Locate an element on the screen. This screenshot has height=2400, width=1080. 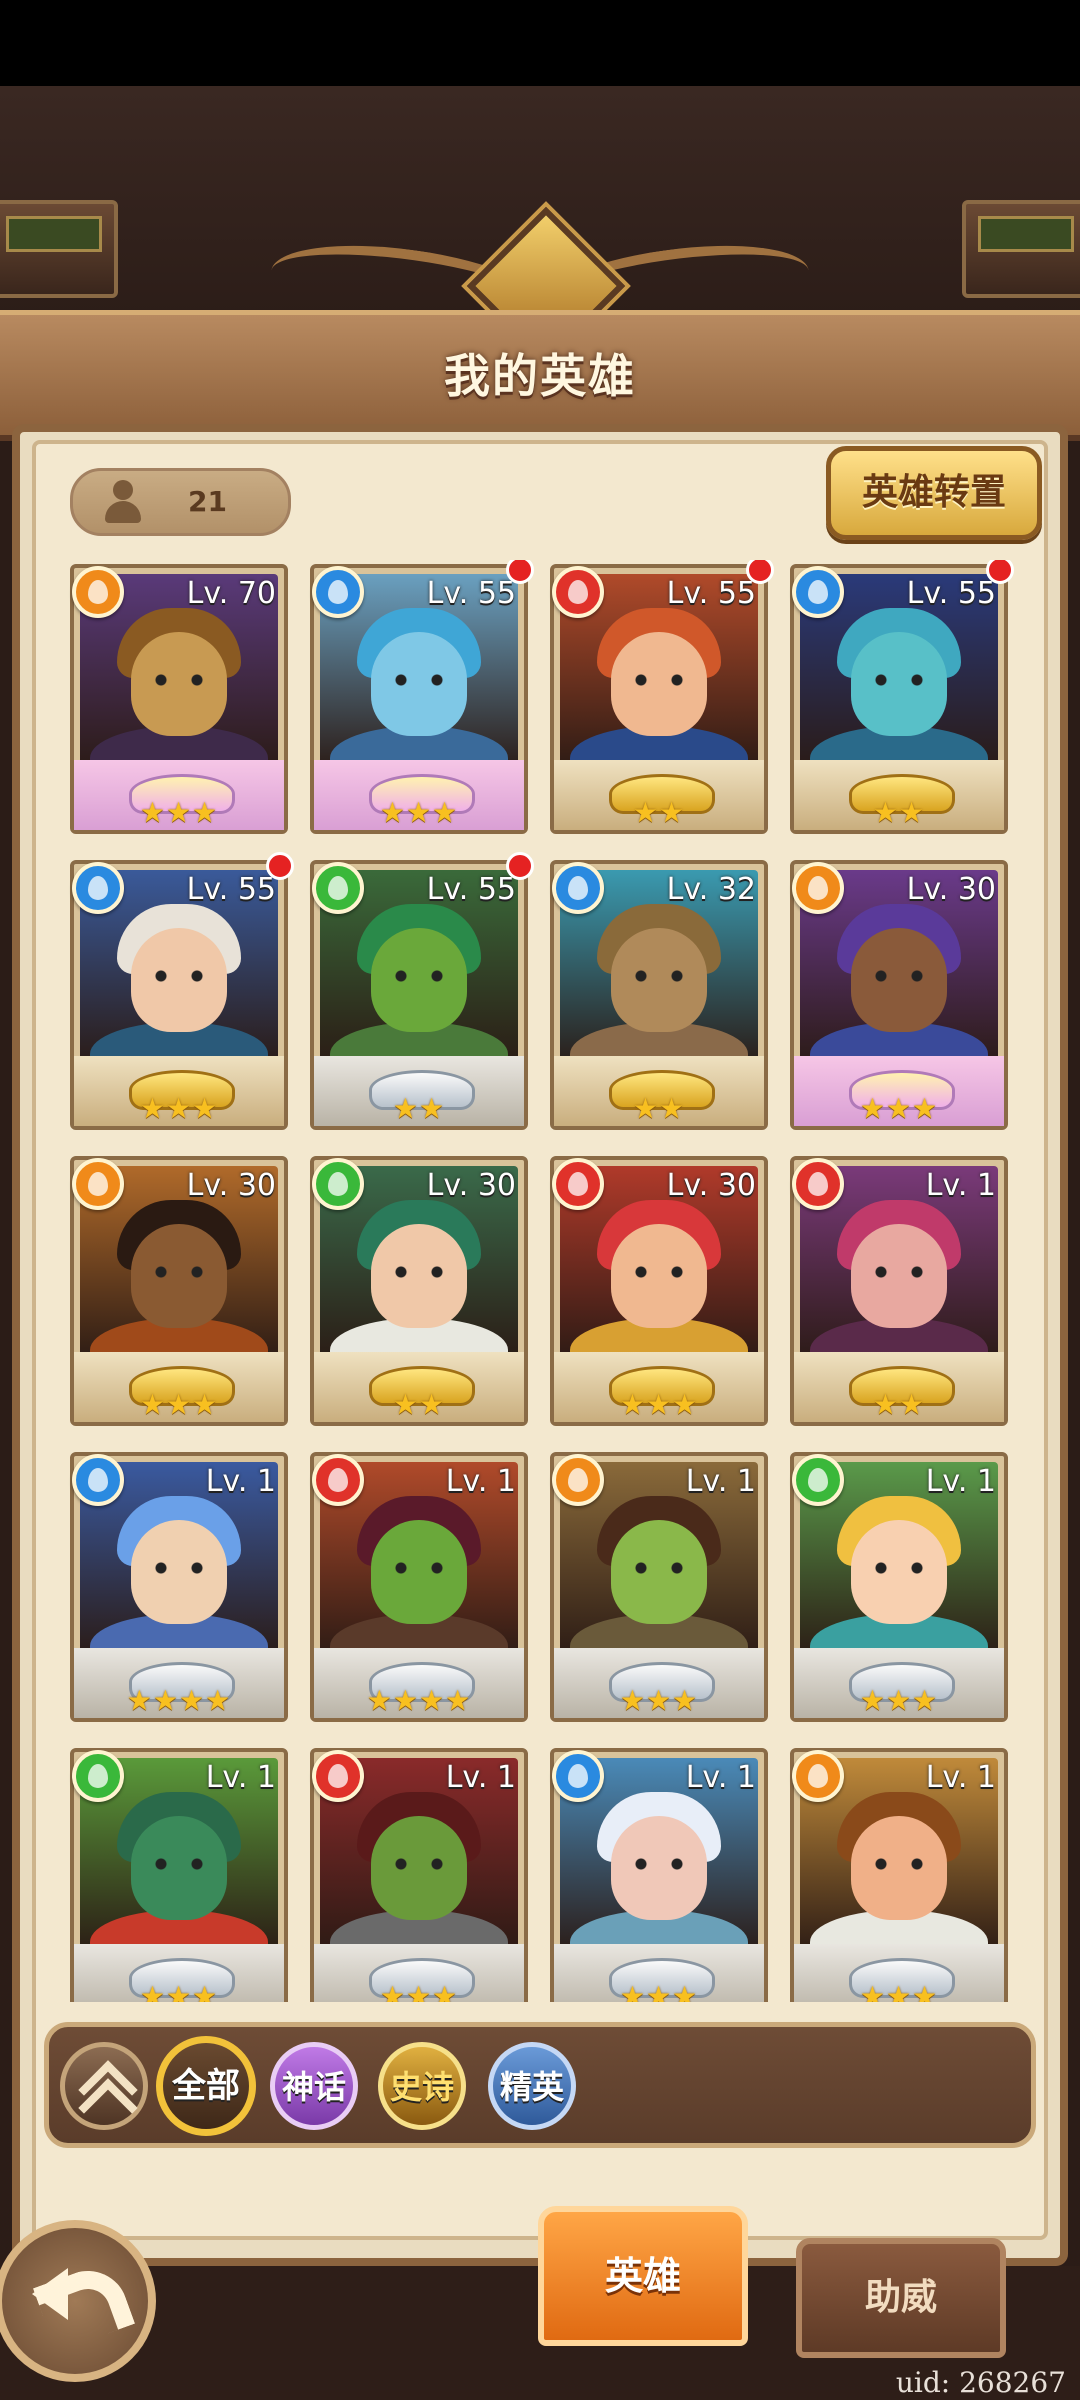
filter-all-button: 全部 is located at coordinates (206, 2086).